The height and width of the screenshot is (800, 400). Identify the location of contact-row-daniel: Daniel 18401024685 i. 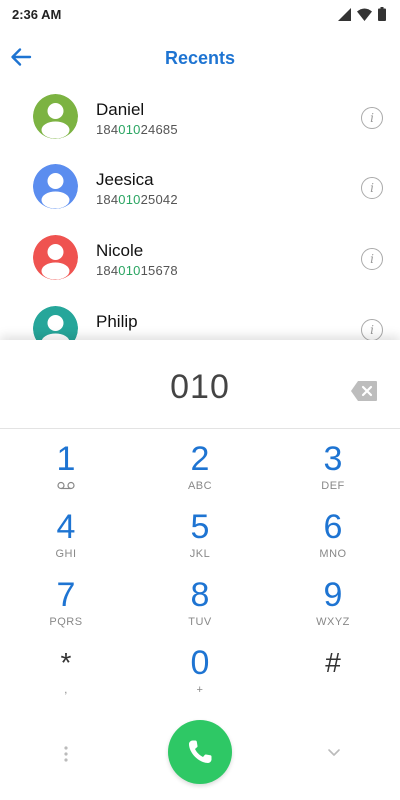
(200, 119).